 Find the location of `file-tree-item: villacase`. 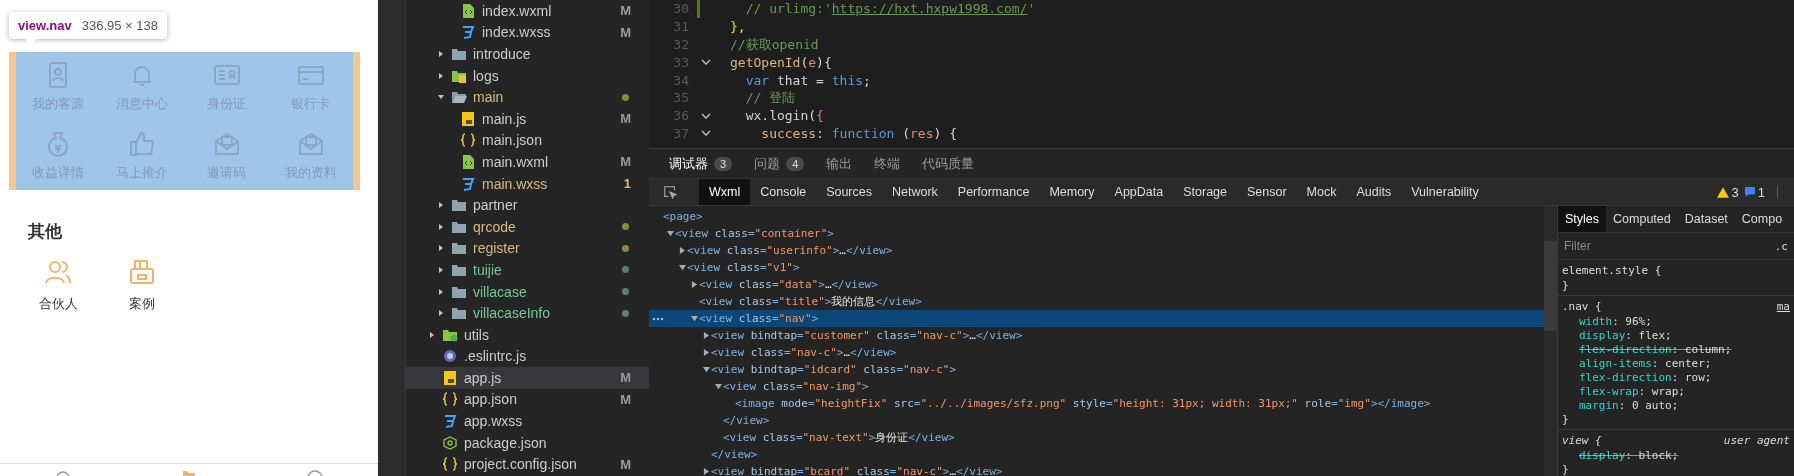

file-tree-item: villacase is located at coordinates (527, 291).